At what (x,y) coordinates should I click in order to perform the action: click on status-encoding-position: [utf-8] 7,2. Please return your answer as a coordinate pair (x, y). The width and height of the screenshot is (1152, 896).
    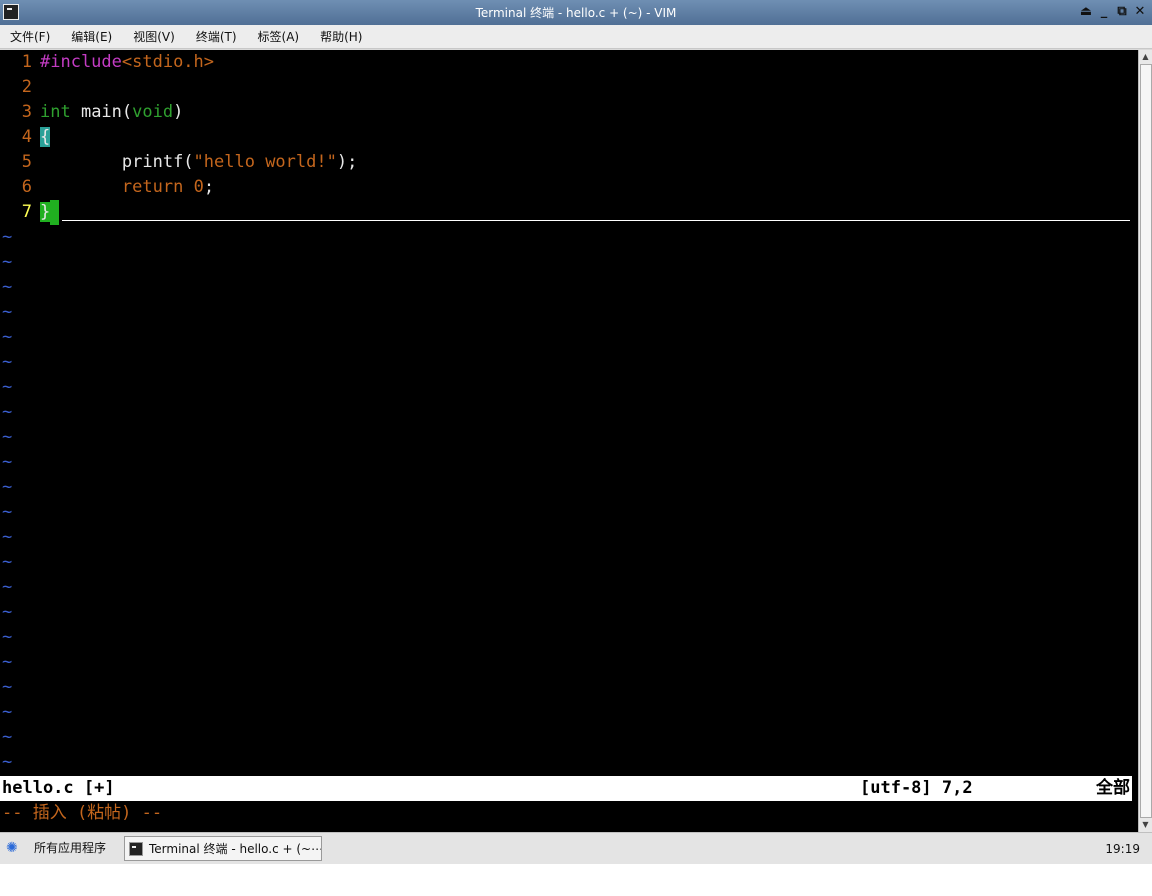
    Looking at the image, I should click on (916, 788).